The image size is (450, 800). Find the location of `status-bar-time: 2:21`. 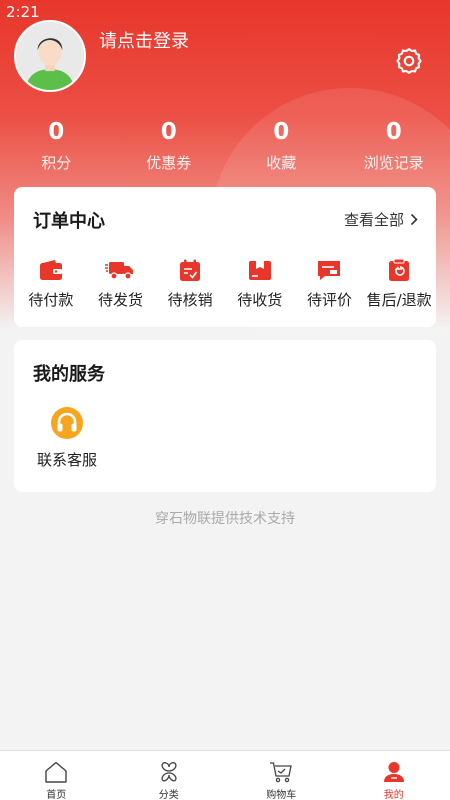

status-bar-time: 2:21 is located at coordinates (23, 12).